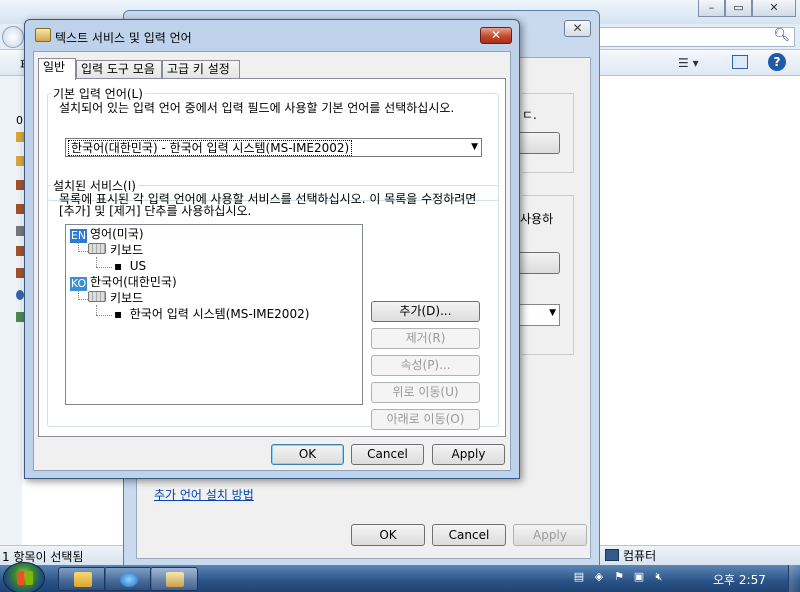 The width and height of the screenshot is (800, 592). I want to click on tab-language-bar: 입력 도구 모음, so click(119, 69).